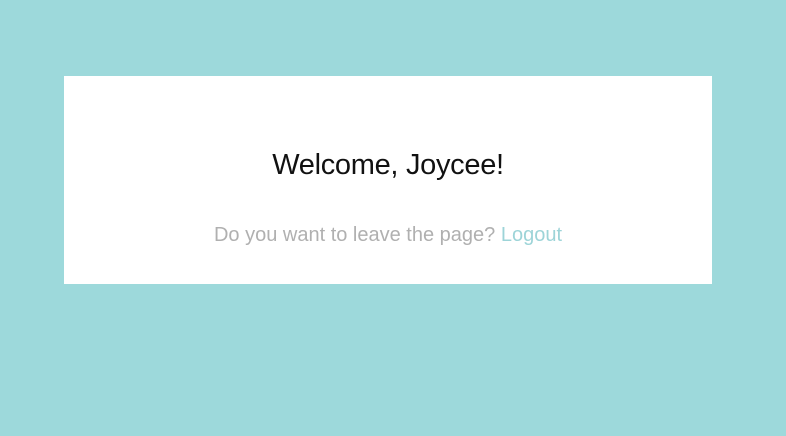 This screenshot has height=436, width=786. Describe the element at coordinates (354, 235) in the screenshot. I see `leave-page-prompt: Do you want to leave the page?` at that location.